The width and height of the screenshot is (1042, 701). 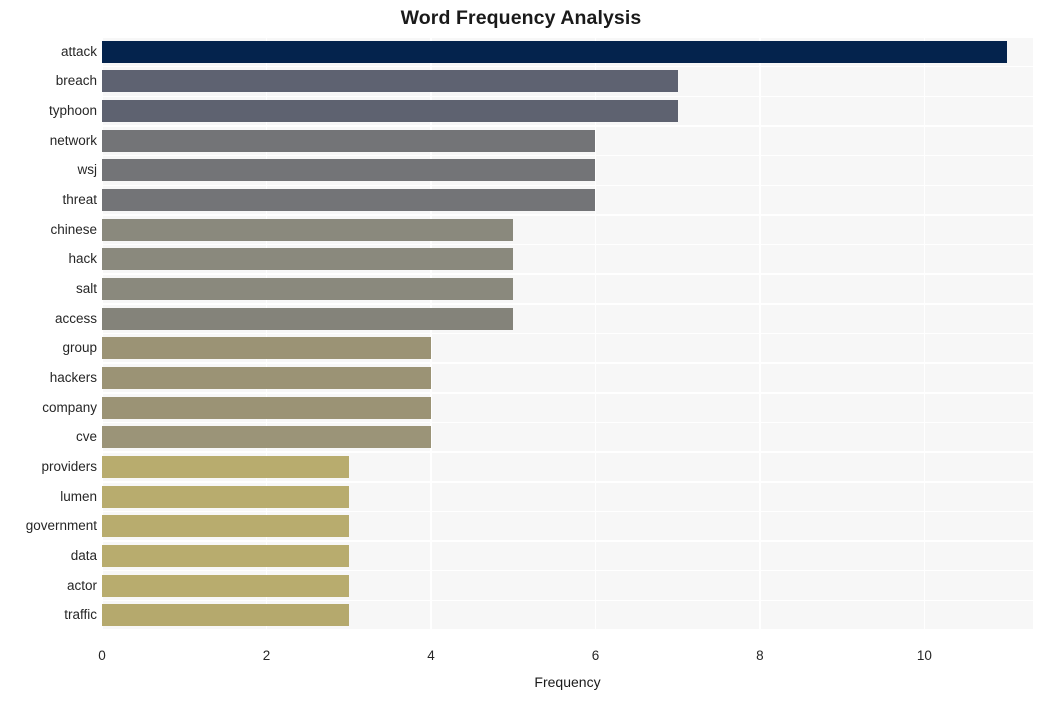 What do you see at coordinates (80, 615) in the screenshot?
I see `y-axis-tick-label: traffic` at bounding box center [80, 615].